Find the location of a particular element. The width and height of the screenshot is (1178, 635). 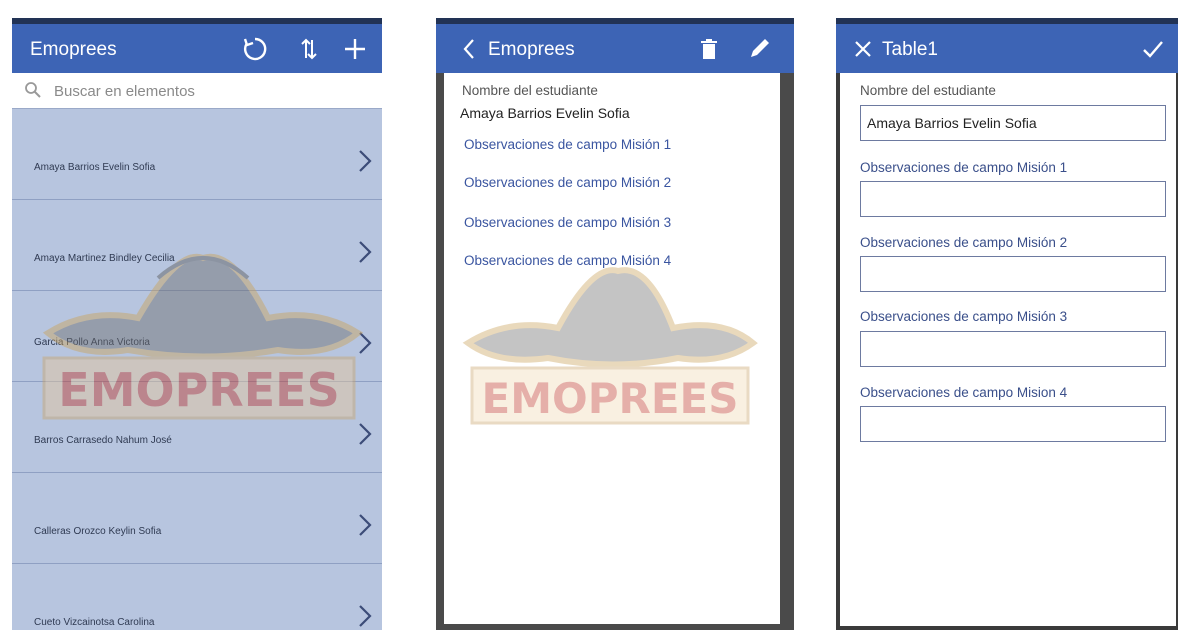

detail-title: Emoprees is located at coordinates (531, 49).